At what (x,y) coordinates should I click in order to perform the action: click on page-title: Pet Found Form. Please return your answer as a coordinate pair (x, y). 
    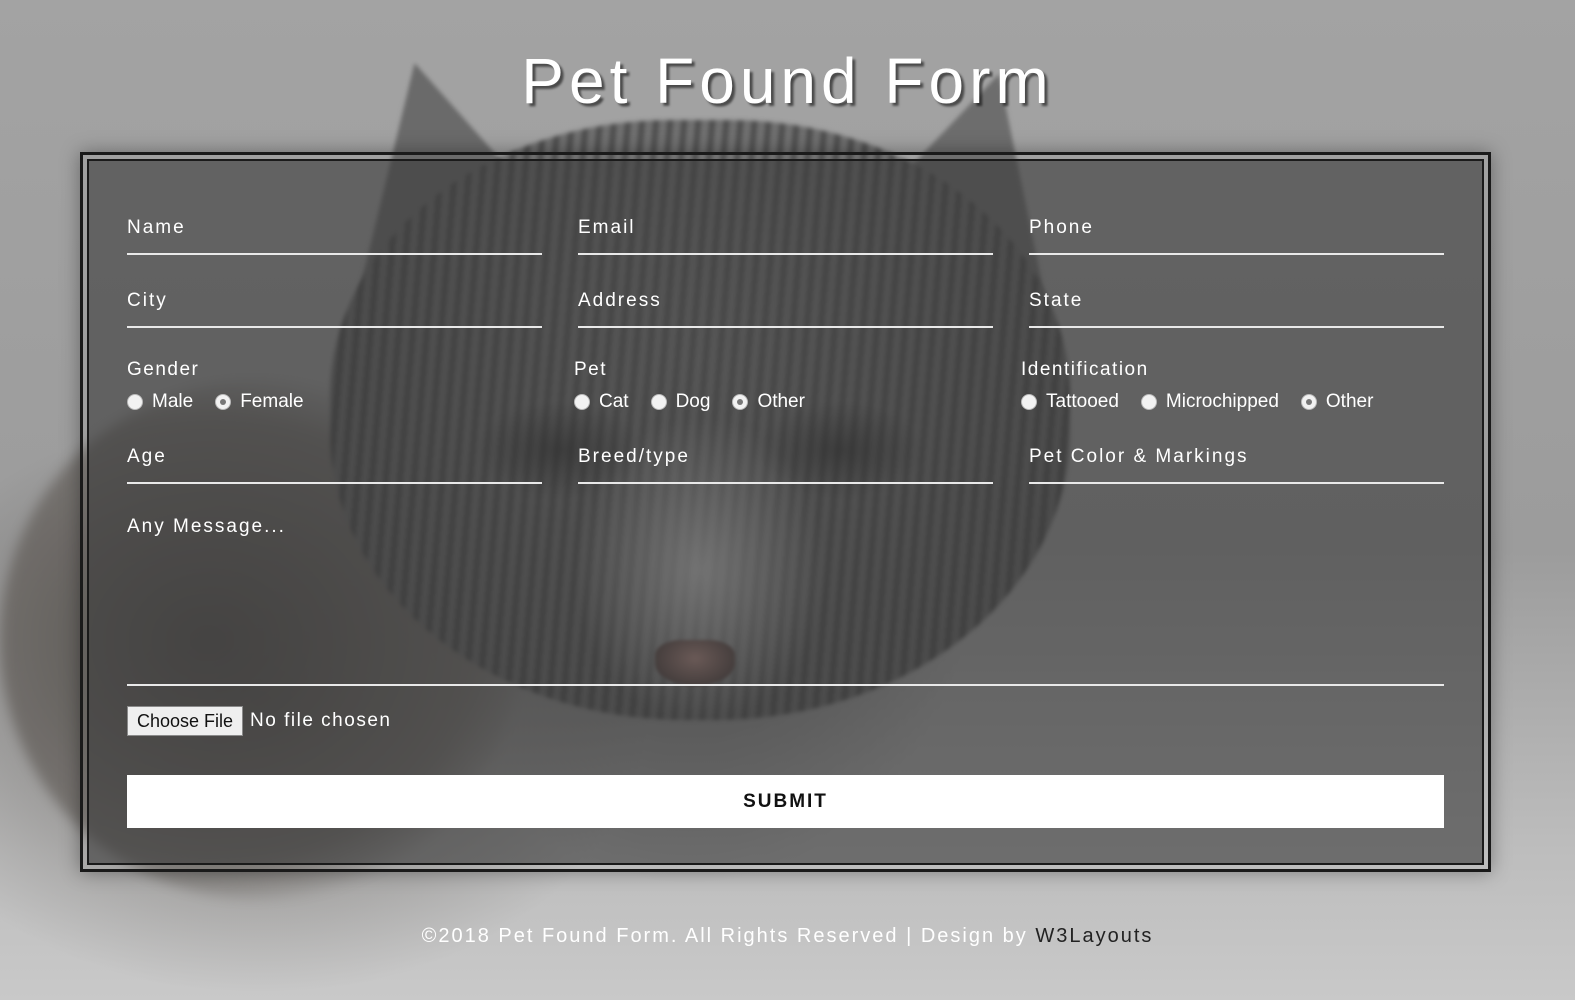
    Looking at the image, I should click on (787, 81).